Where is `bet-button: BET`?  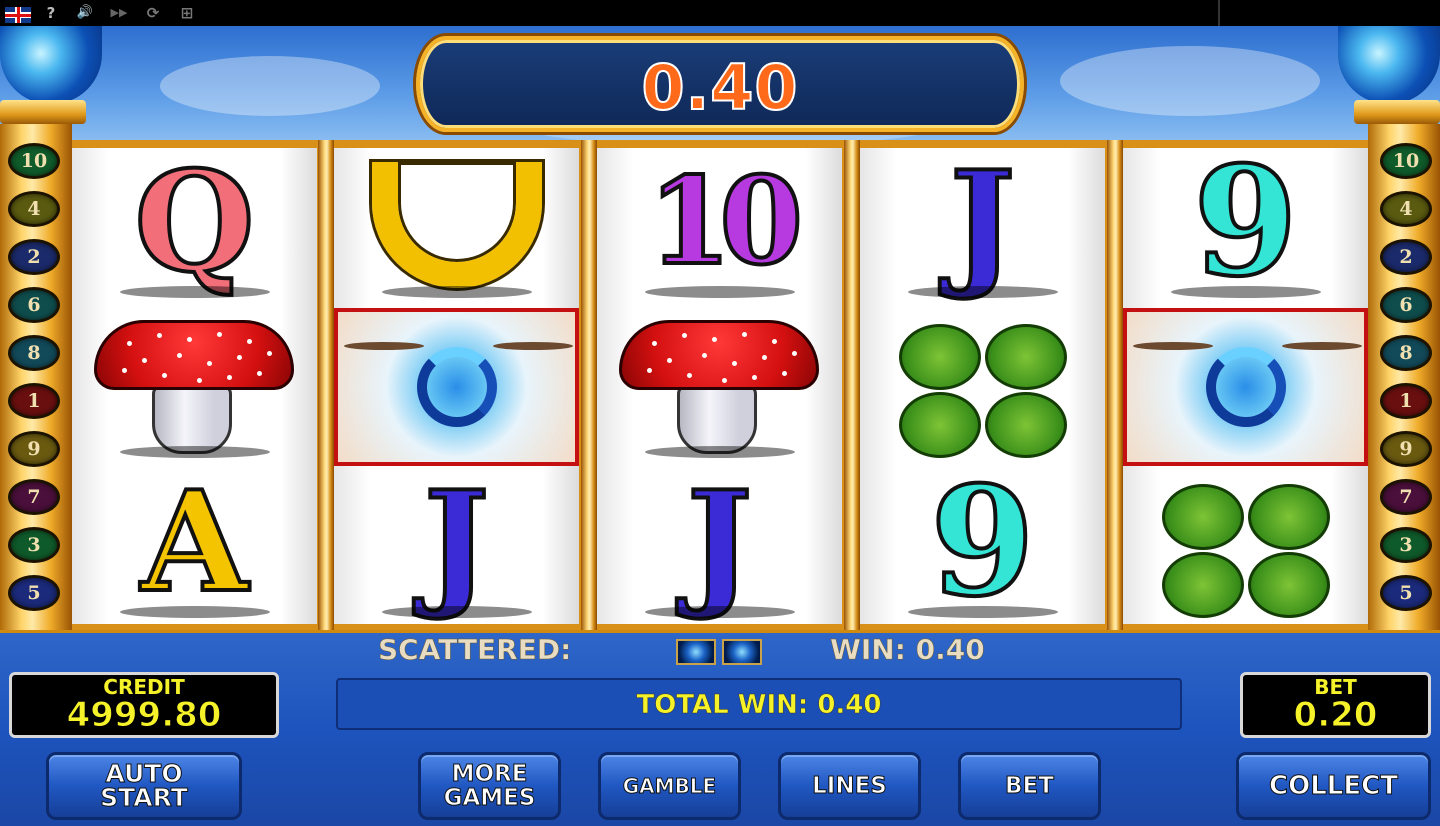
bet-button: BET is located at coordinates (1029, 786).